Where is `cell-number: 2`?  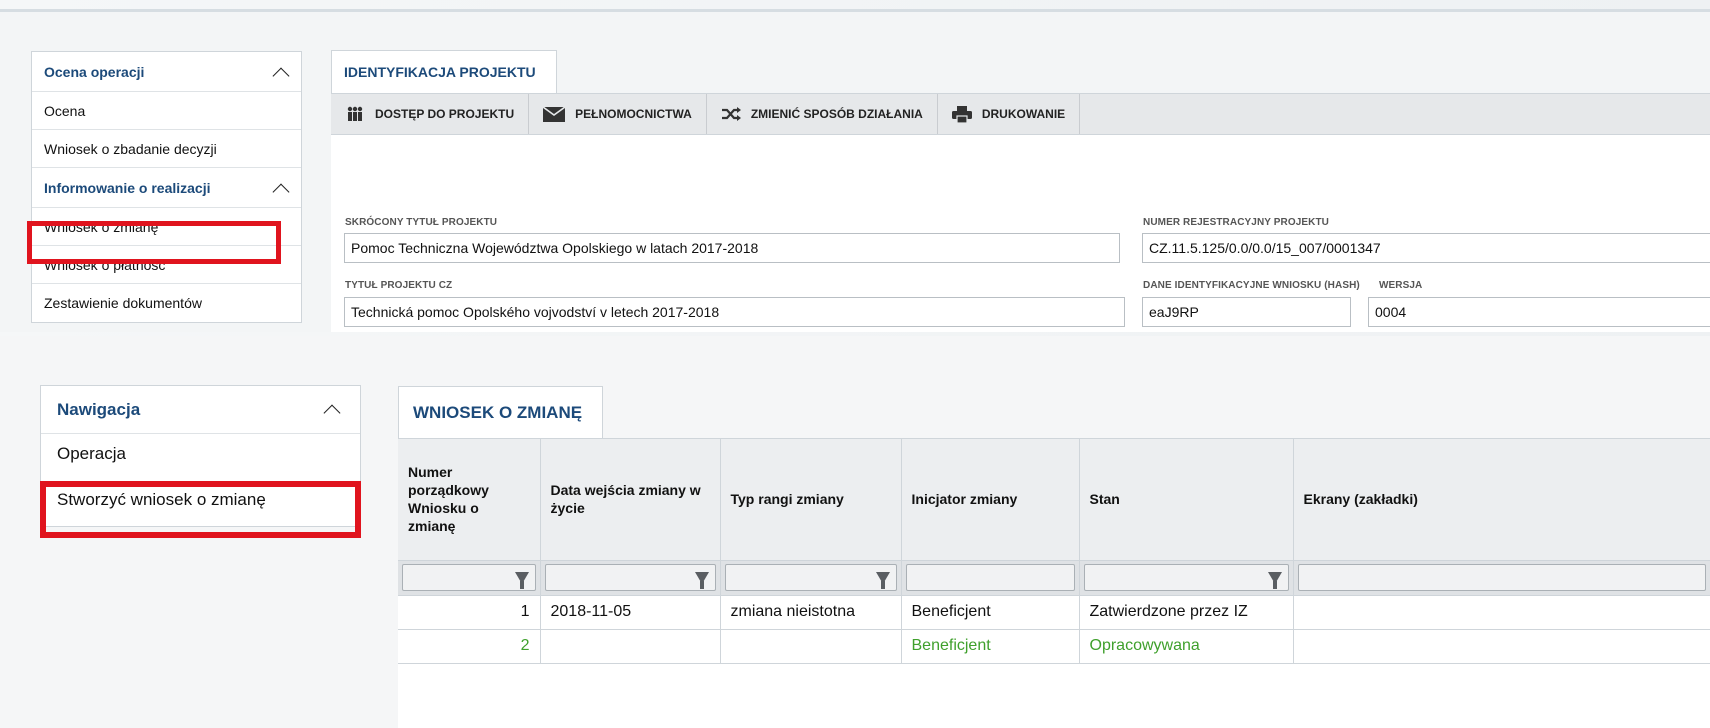 cell-number: 2 is located at coordinates (469, 646).